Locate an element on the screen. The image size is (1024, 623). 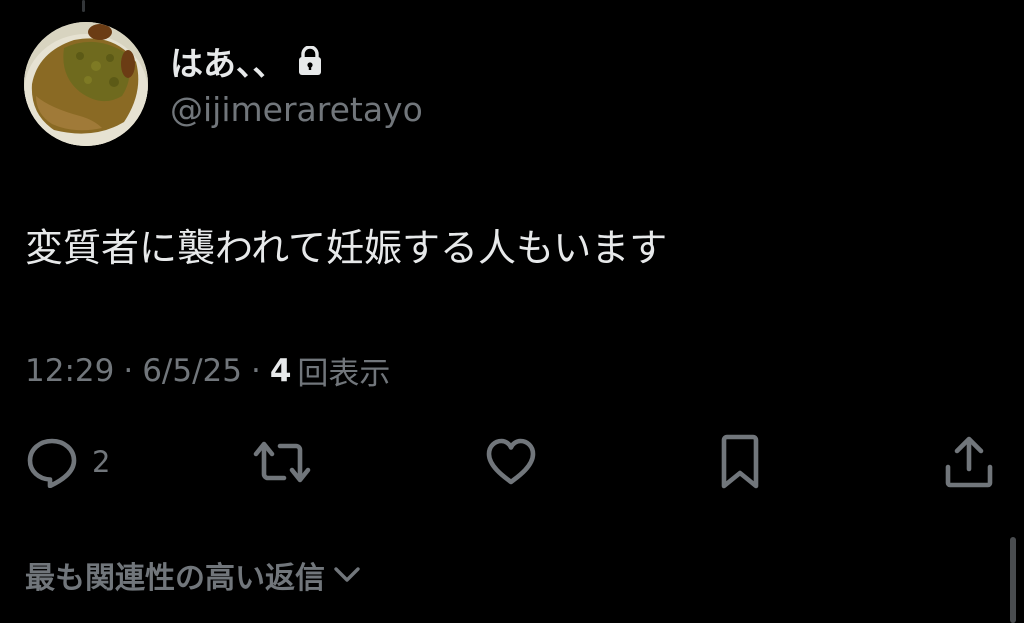
share-icon is located at coordinates (969, 462).